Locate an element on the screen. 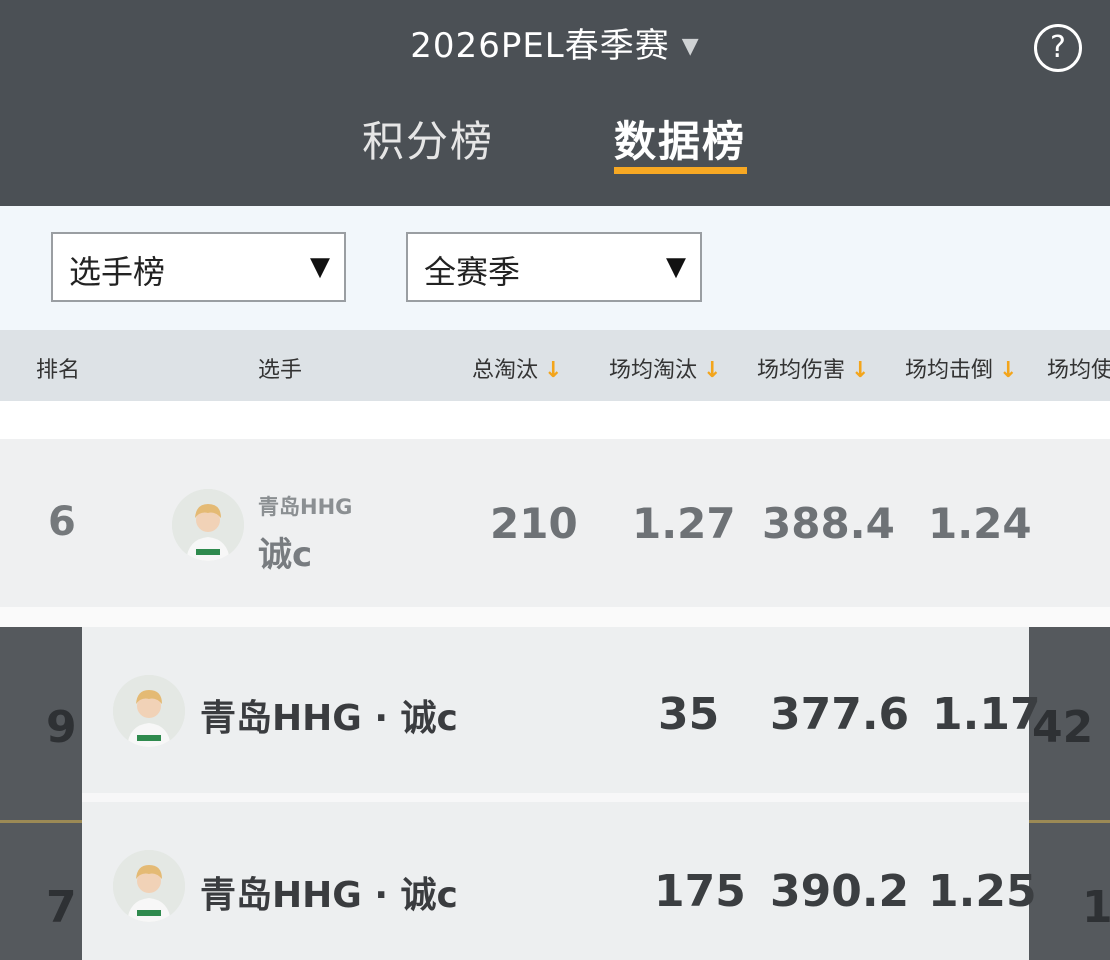 Image resolution: width=1110 pixels, height=960 pixels. bg-partial-value: 42 is located at coordinates (1063, 727).